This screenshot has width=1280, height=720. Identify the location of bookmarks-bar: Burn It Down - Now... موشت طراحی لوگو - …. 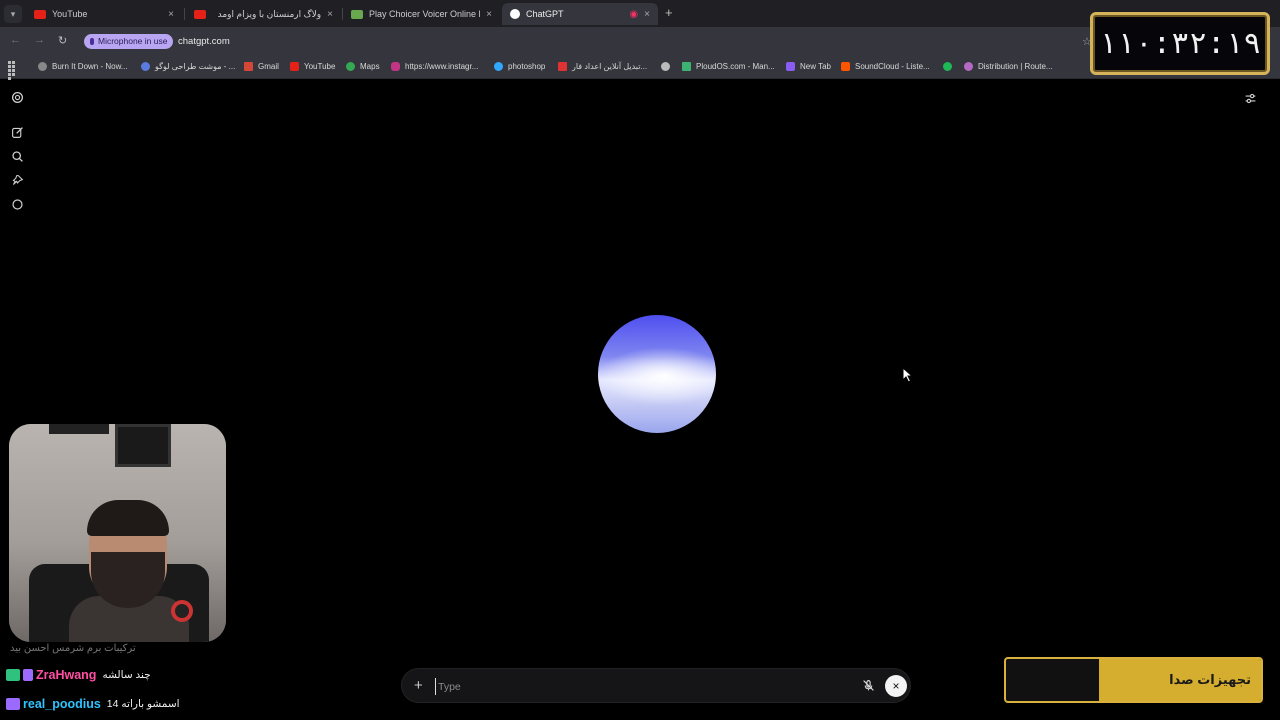
(640, 67).